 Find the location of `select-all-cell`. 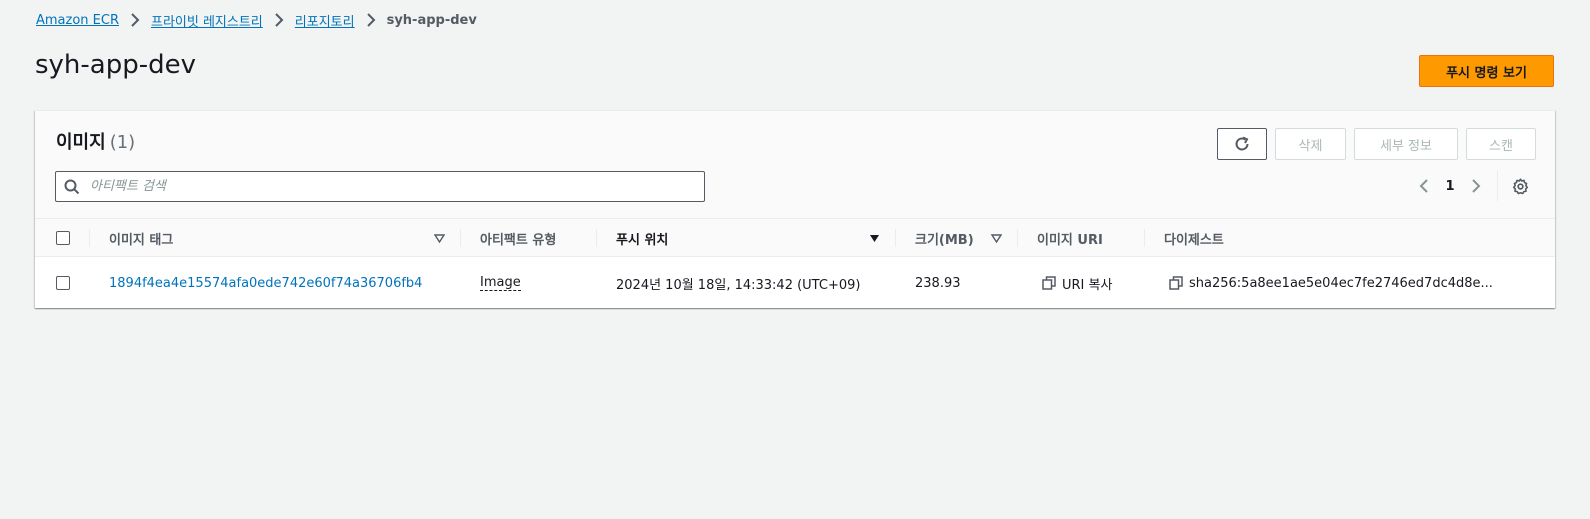

select-all-cell is located at coordinates (63, 238).